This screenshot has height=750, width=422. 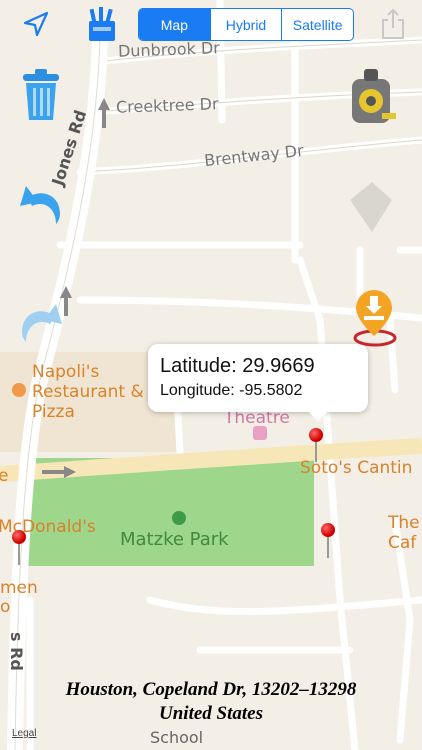 What do you see at coordinates (169, 49) in the screenshot?
I see `street-label-dunbrook: Dunbrook Dr` at bounding box center [169, 49].